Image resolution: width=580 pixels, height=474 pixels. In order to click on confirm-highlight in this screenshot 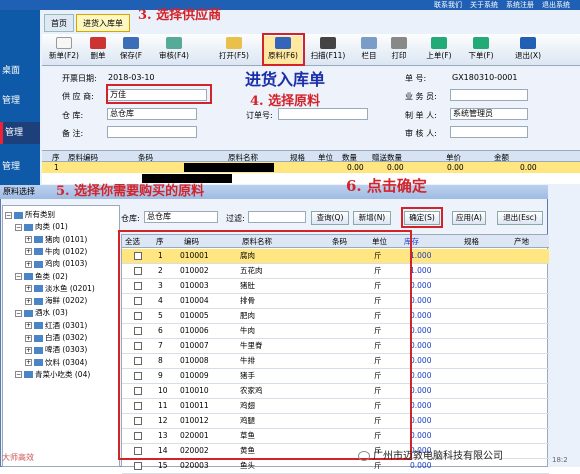, I will do `click(422, 217)`.